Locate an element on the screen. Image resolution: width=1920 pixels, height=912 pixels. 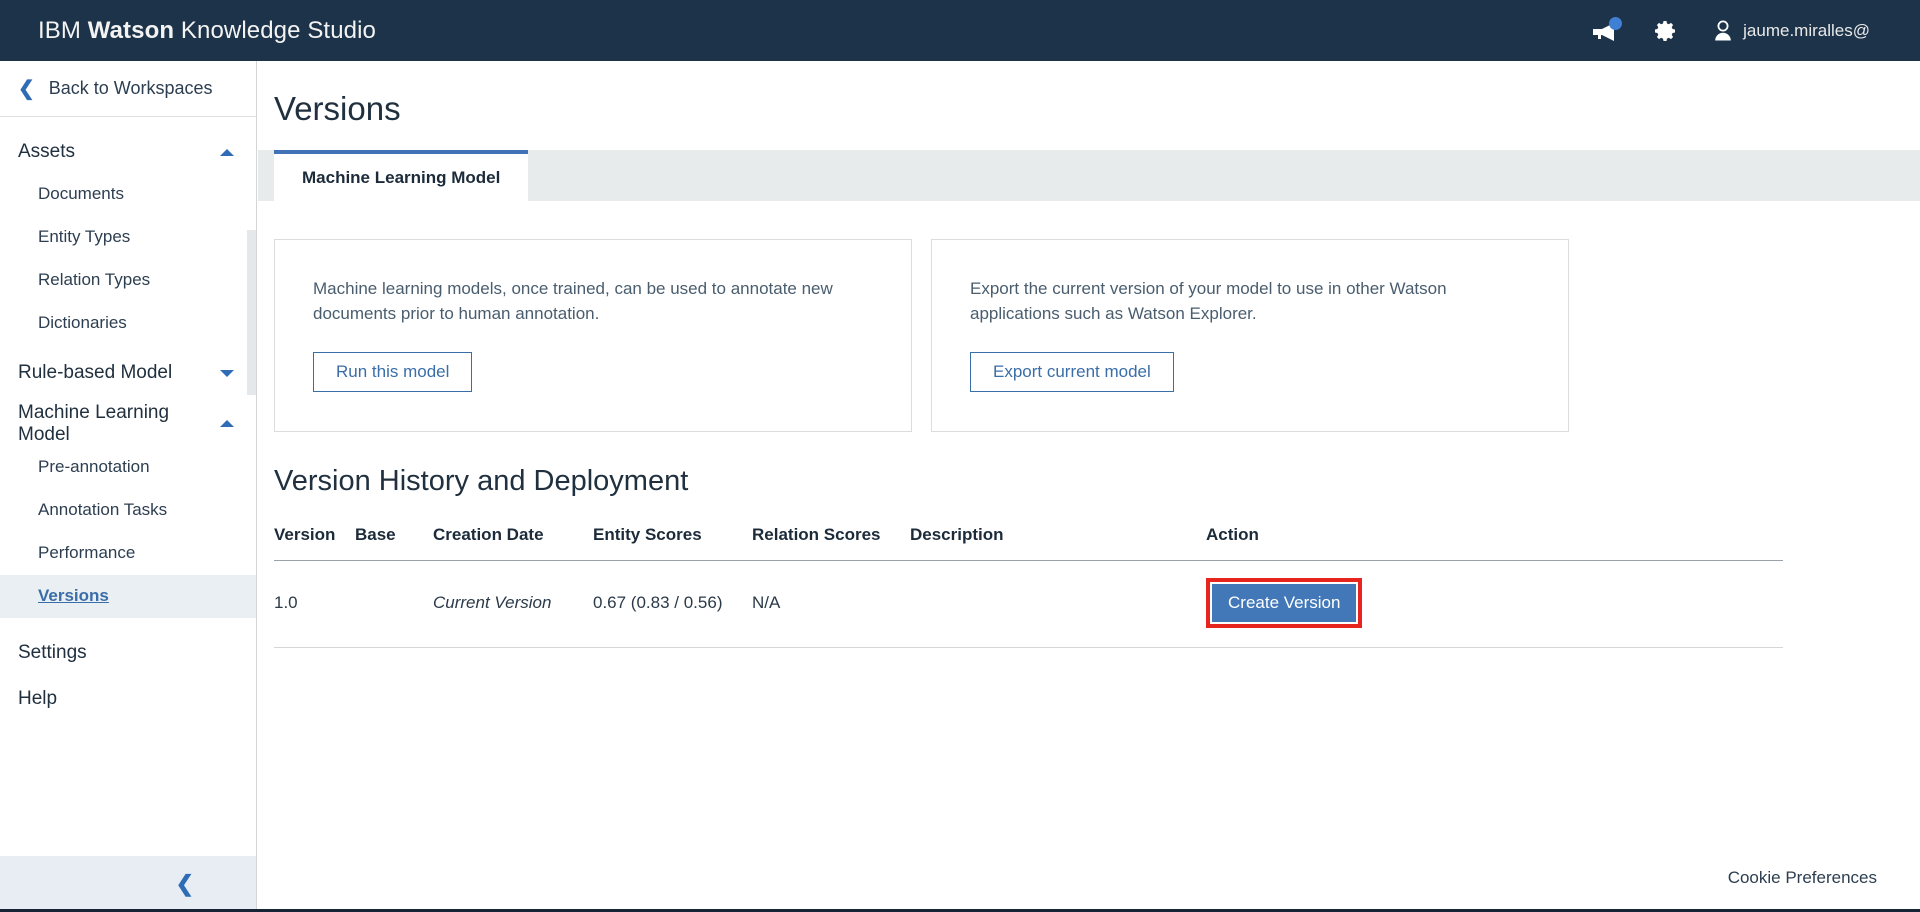
sidebar-item-performance: Performance is located at coordinates (128, 553).